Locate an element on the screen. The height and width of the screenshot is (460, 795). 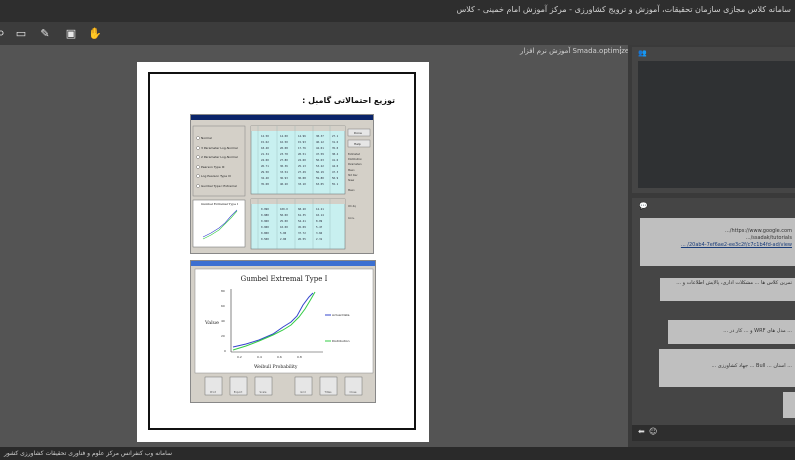
svg-text: 23.78 is located at coordinates (284, 154).